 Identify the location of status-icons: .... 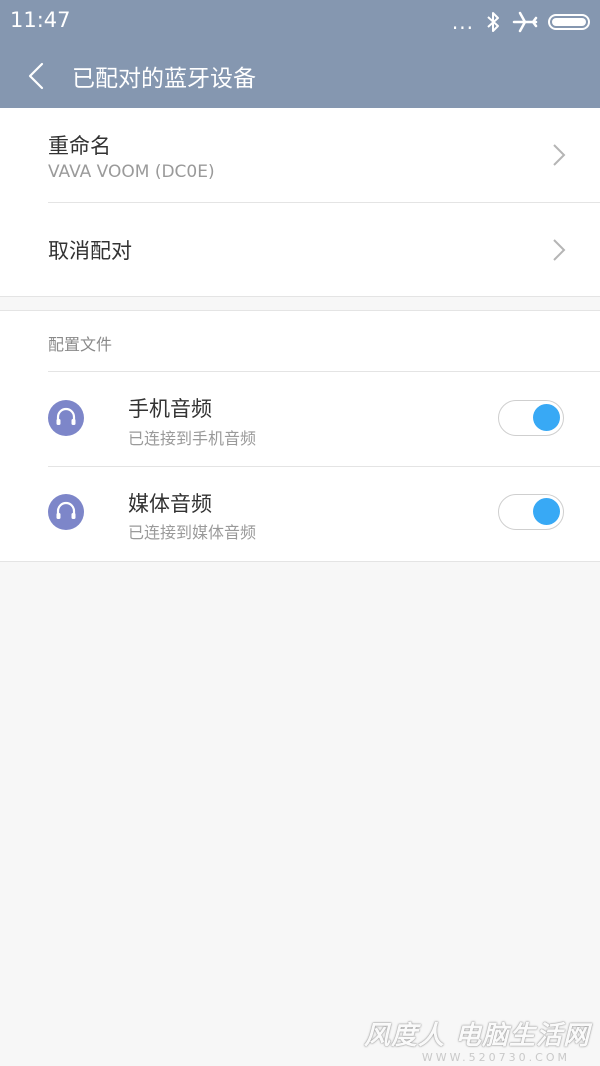
(521, 22).